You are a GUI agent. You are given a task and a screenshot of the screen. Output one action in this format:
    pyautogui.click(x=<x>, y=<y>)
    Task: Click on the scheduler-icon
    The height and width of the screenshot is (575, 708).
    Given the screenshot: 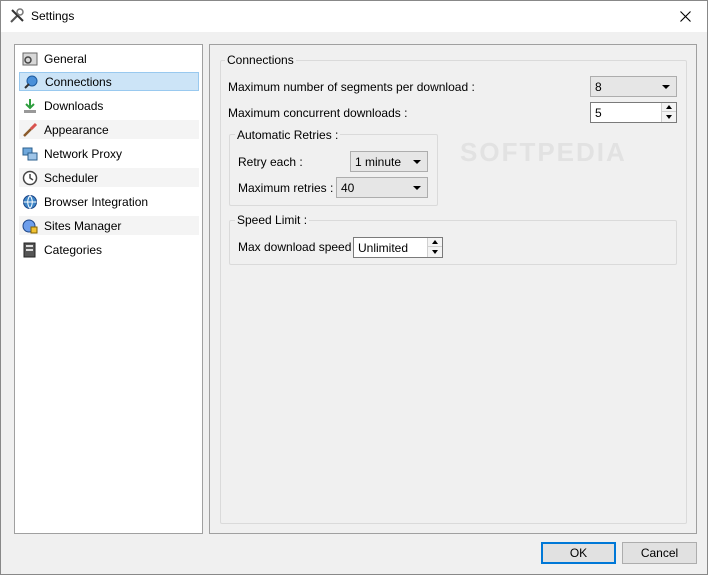 What is the action you would take?
    pyautogui.click(x=30, y=177)
    